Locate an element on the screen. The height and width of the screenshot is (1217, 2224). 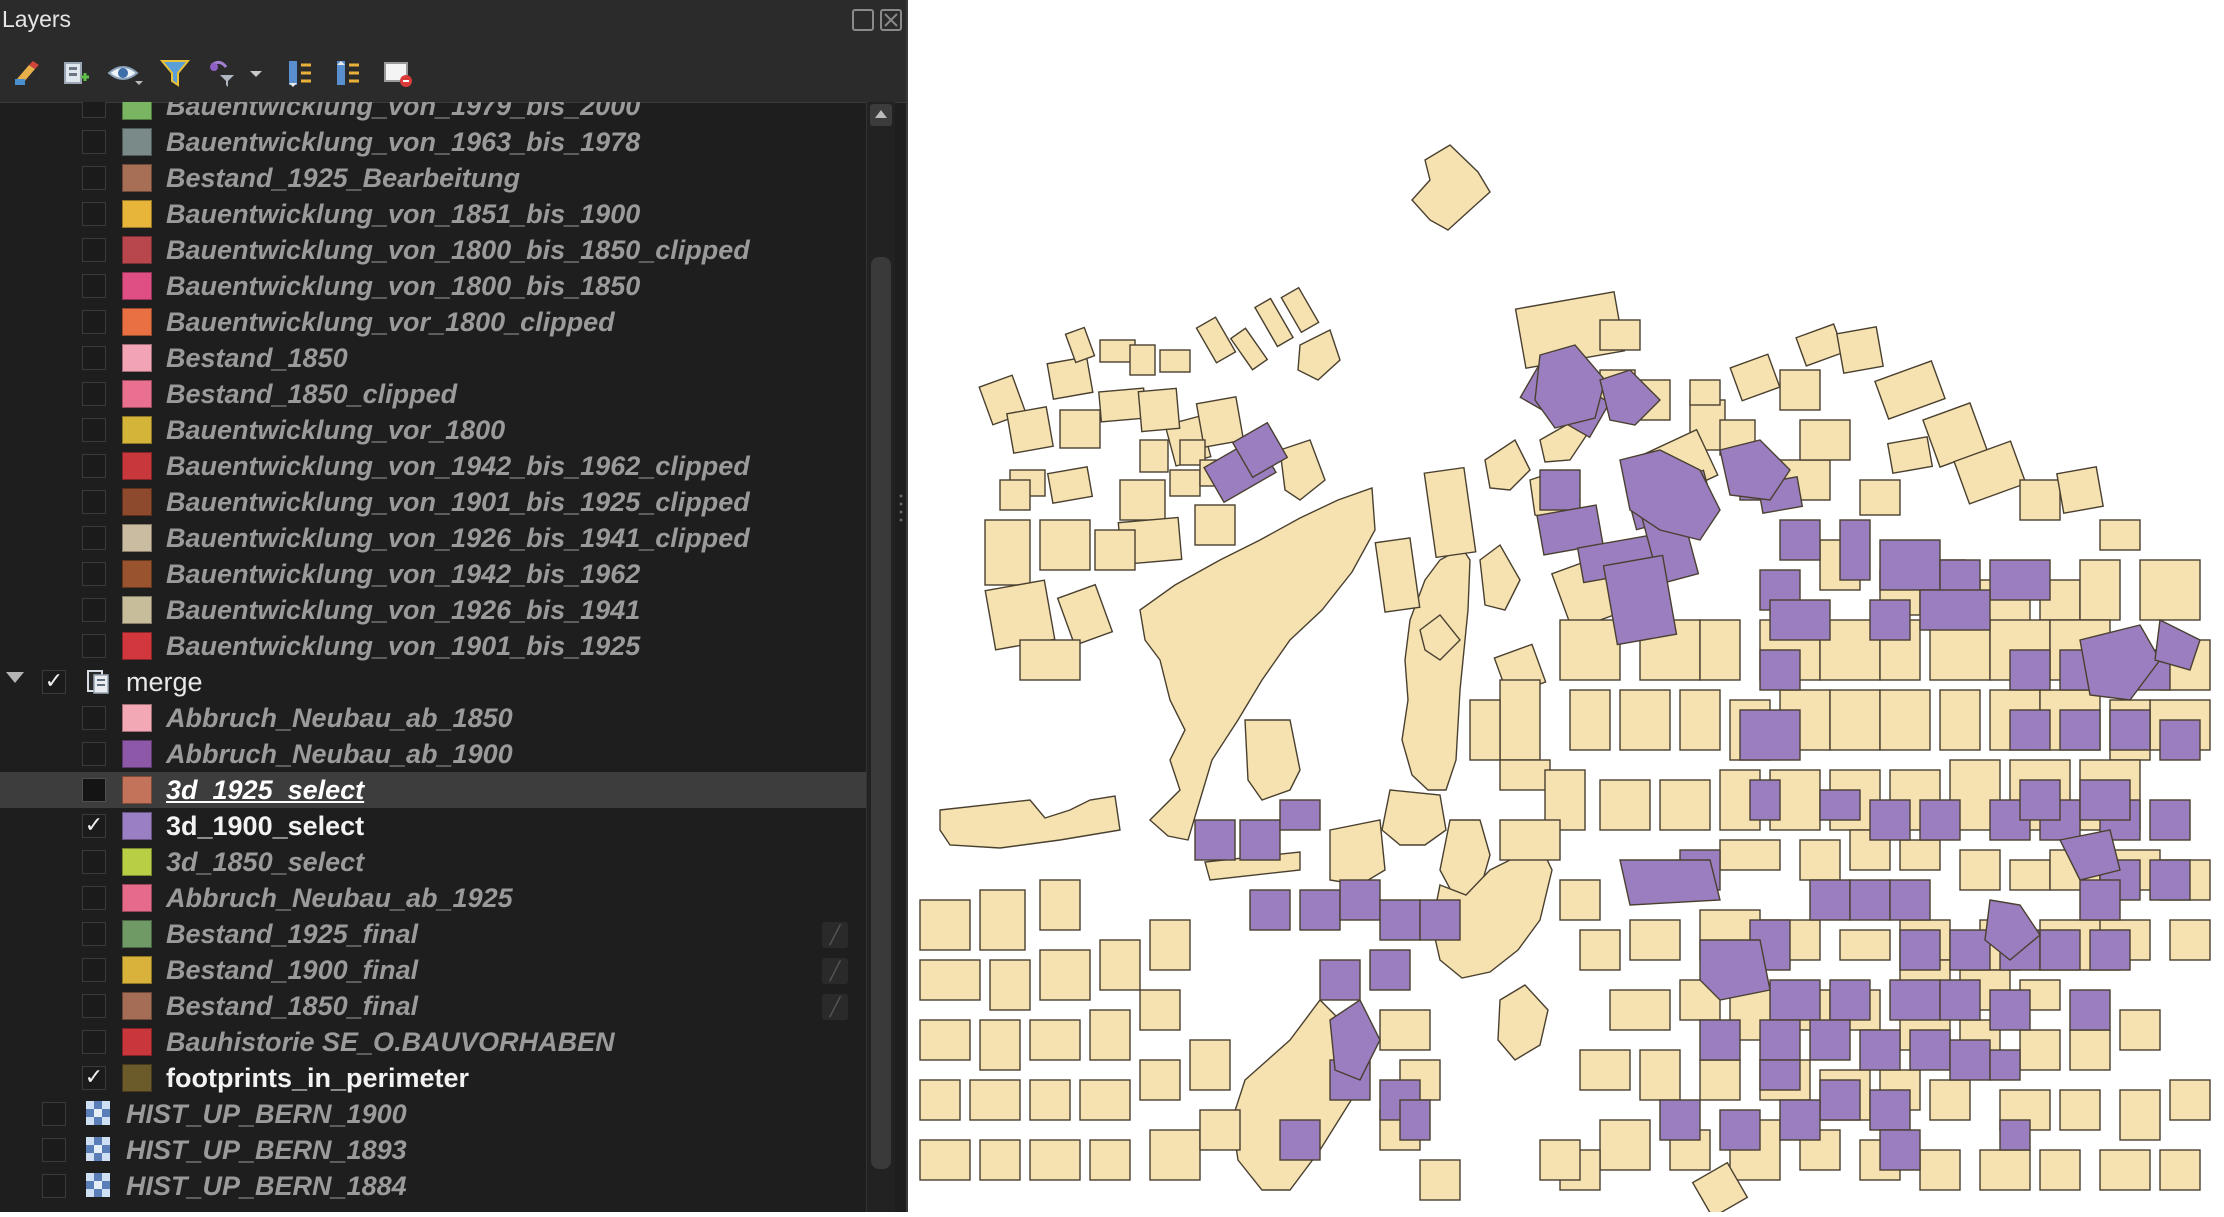
layer-row: Bauentwicklung_von_1901_bis_1925_clipped is located at coordinates (433, 502).